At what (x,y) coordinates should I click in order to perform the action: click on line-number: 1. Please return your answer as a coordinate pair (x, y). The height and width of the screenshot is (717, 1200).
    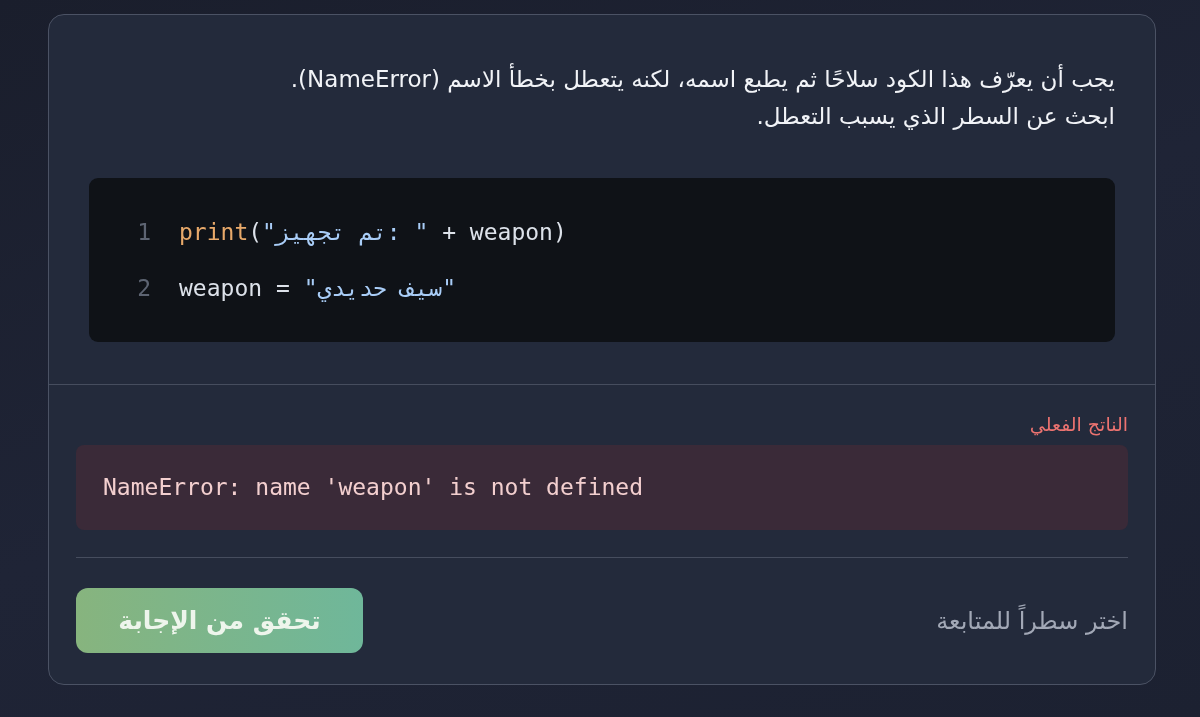
    Looking at the image, I should click on (143, 232).